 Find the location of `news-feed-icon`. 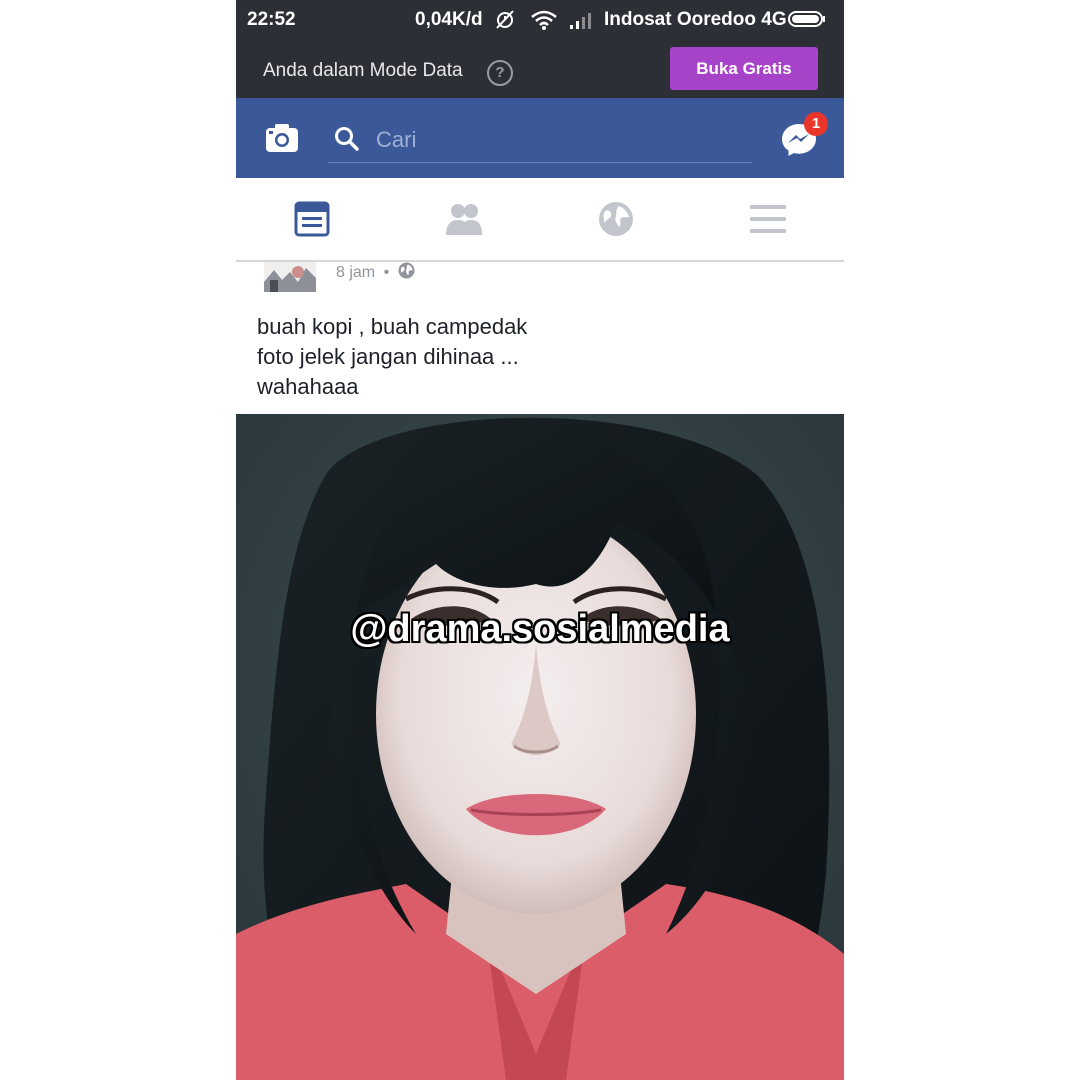

news-feed-icon is located at coordinates (312, 219).